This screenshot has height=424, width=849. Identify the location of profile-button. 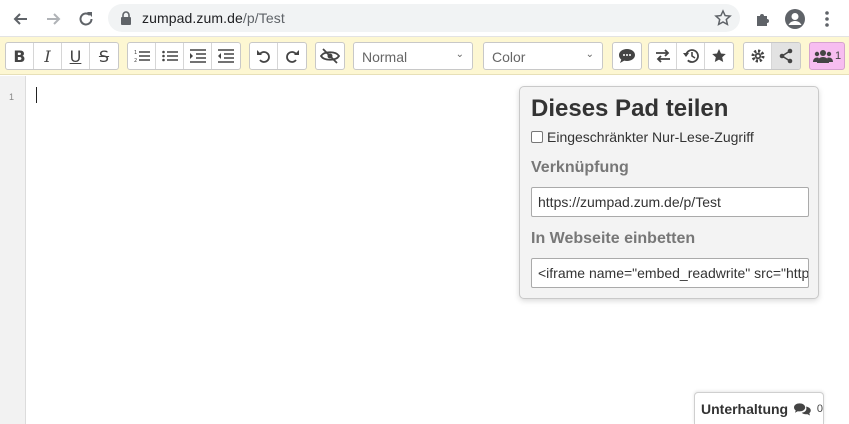
(795, 19).